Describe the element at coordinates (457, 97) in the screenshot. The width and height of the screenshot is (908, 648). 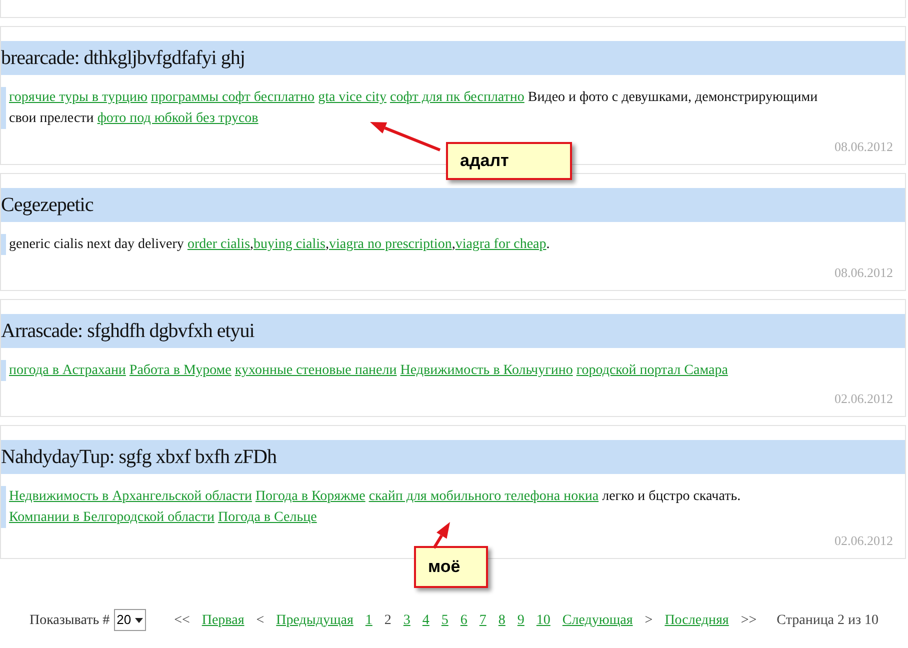
I see `comment-link: софт для пк бесплатно` at that location.